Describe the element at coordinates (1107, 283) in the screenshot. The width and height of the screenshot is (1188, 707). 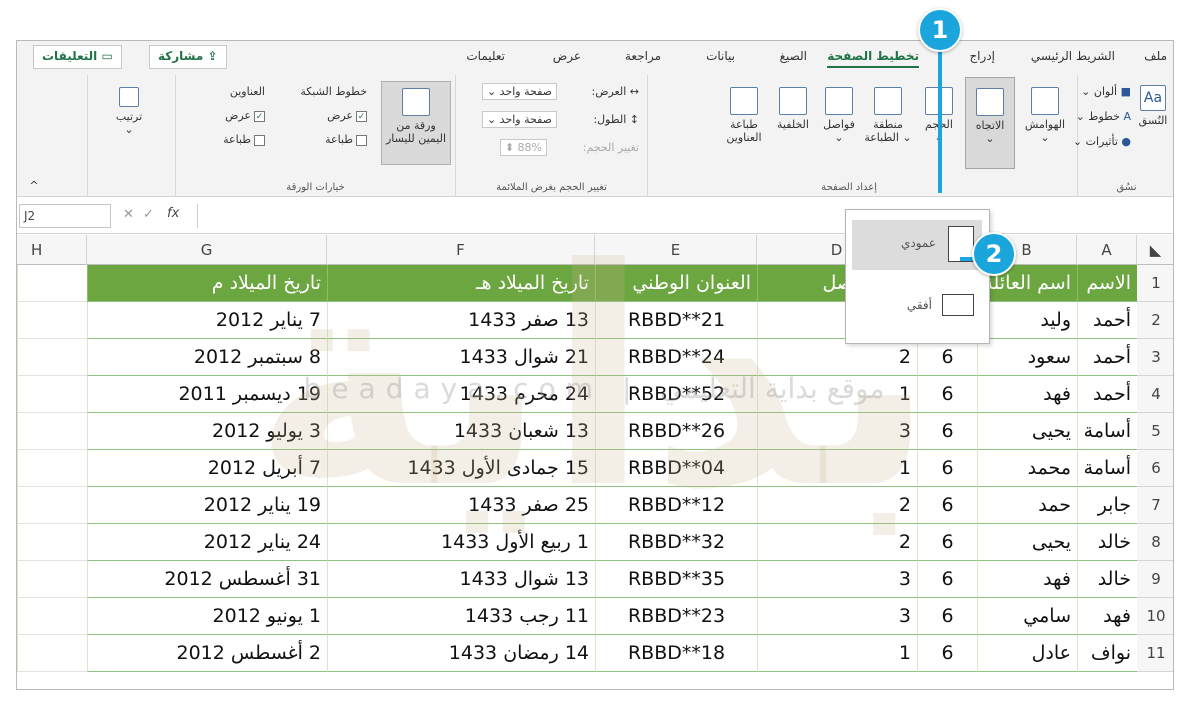
I see `header-cell-name: الاسم` at that location.